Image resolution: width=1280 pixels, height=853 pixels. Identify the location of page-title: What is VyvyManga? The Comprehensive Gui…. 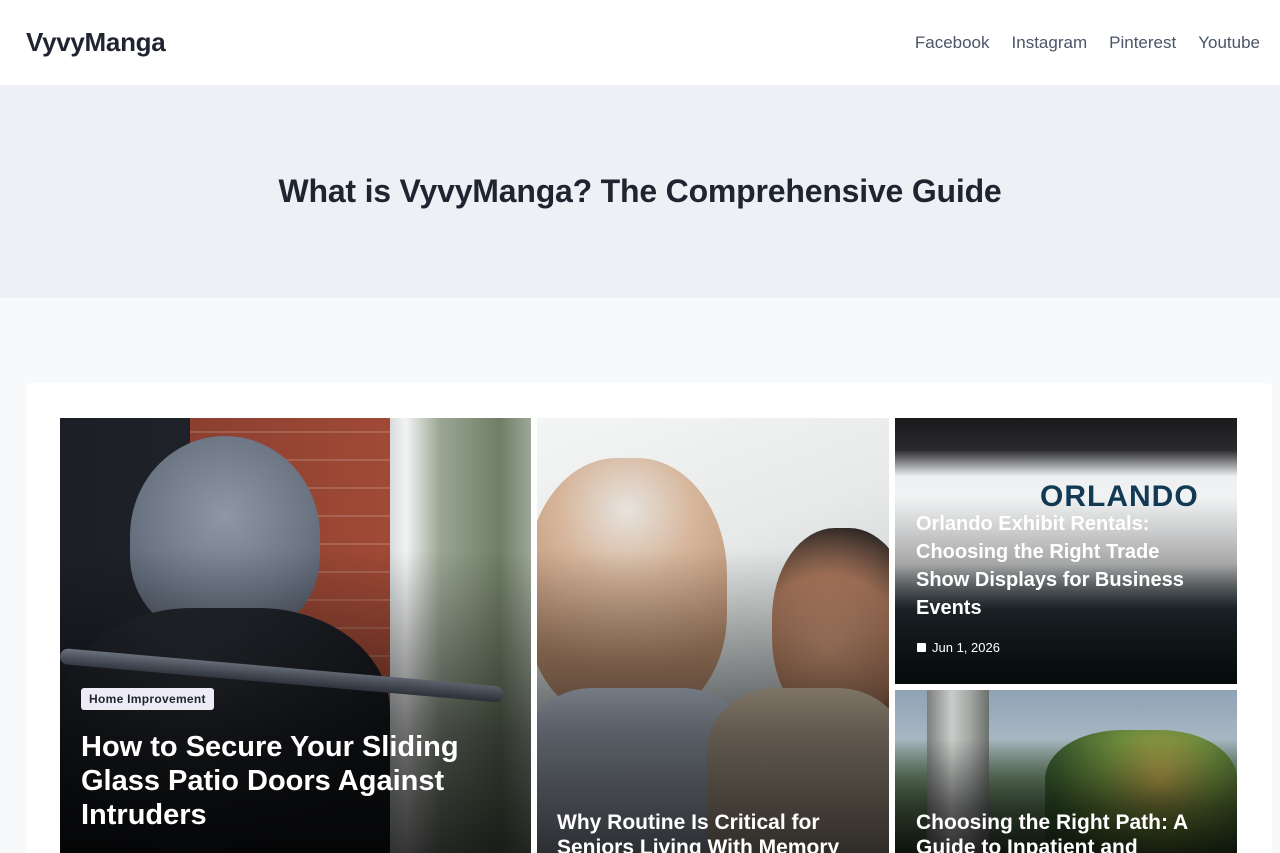
(640, 191).